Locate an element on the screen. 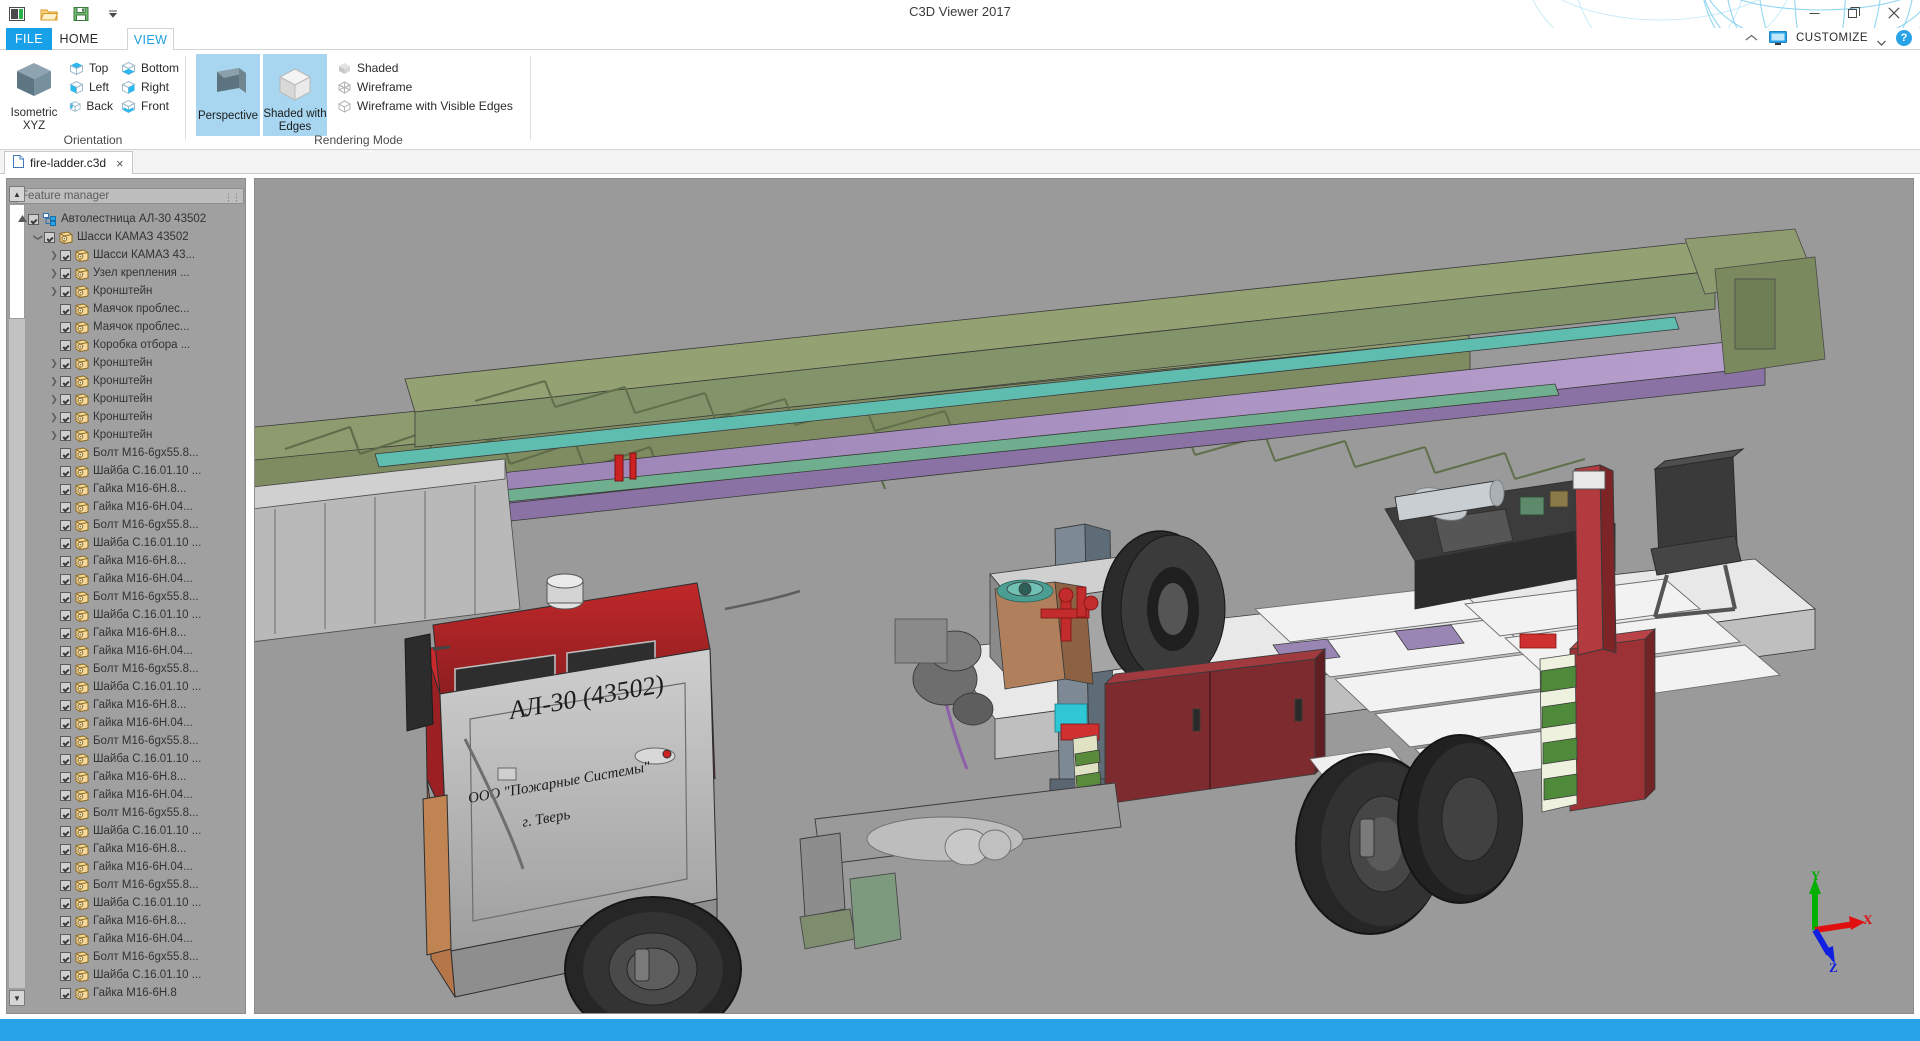  help-icon: ? is located at coordinates (1904, 38).